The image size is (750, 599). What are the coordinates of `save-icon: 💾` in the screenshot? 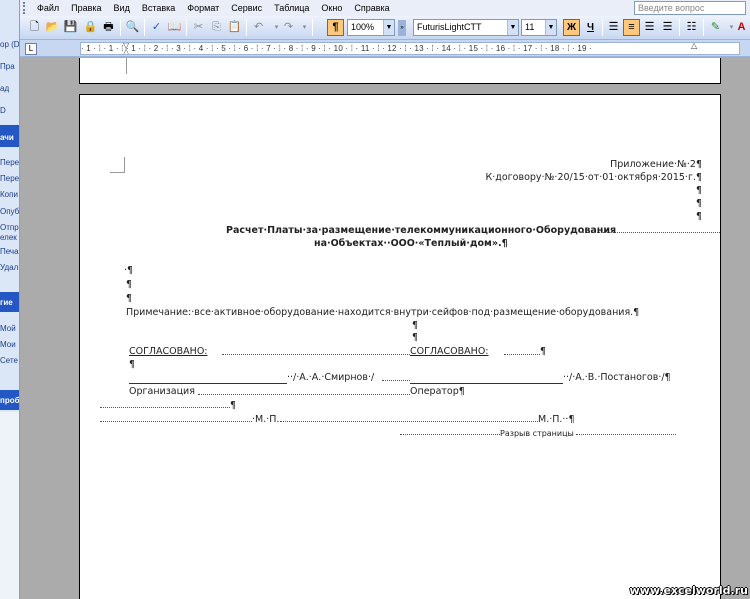 It's located at (70, 27).